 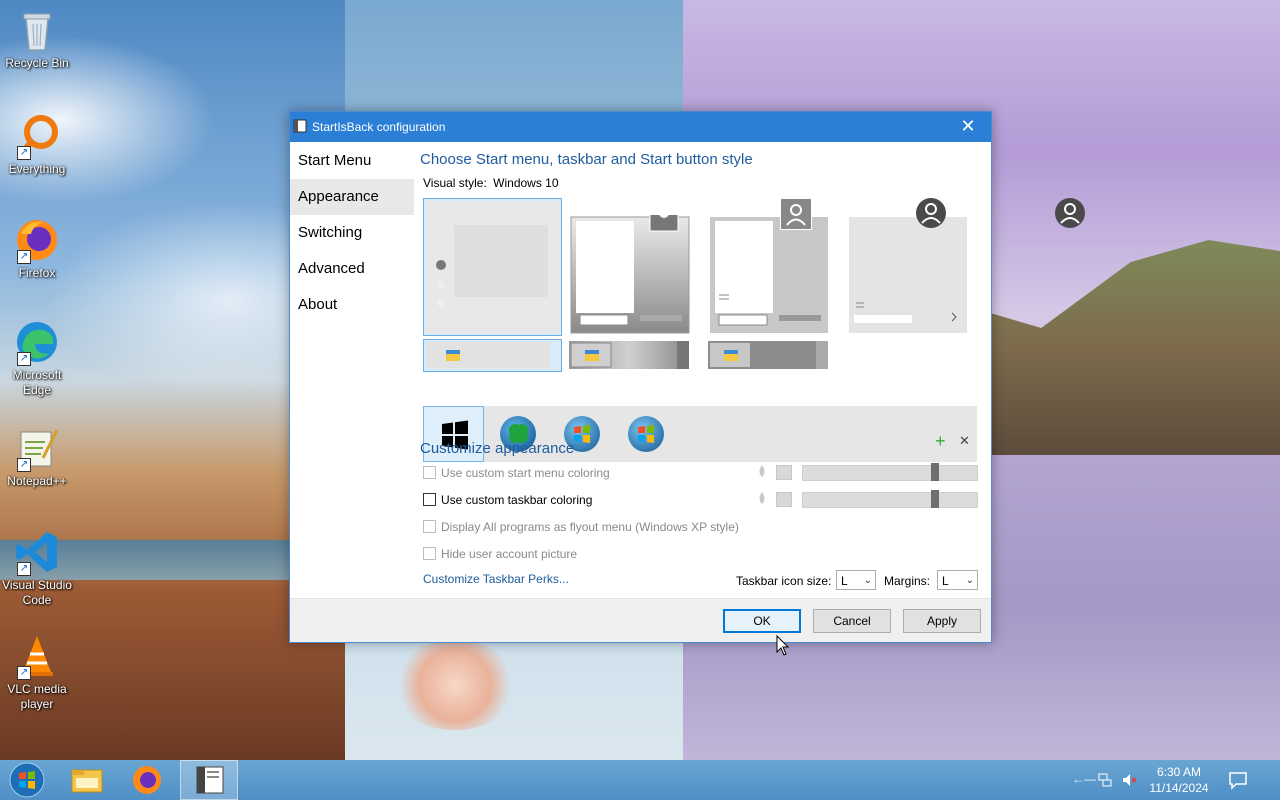 I want to click on checkbox-custom-taskbar-coloring: Use custom taskbar coloring, so click(x=507, y=500).